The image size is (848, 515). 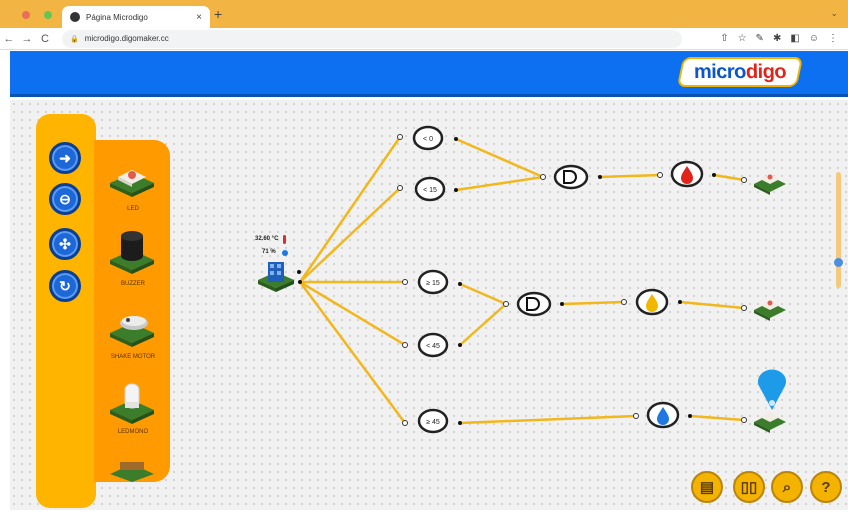 I want to click on red-drop-node, so click(x=687, y=174).